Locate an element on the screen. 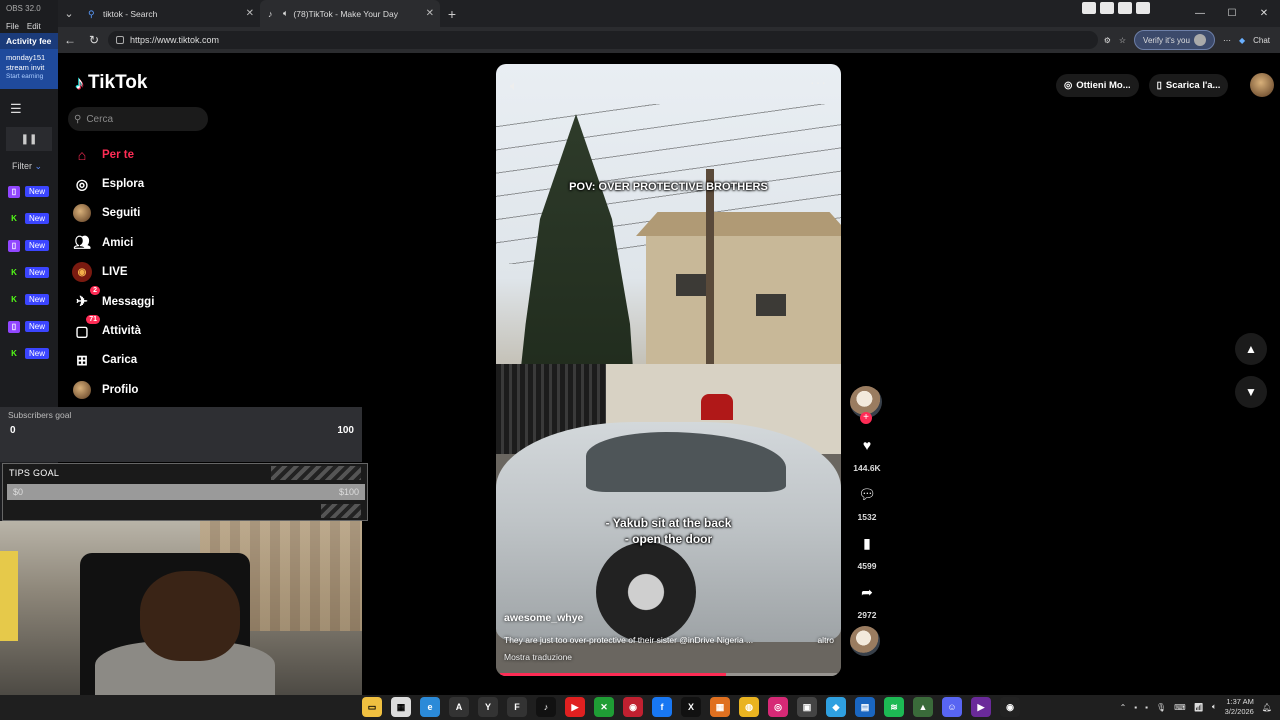 Image resolution: width=1280 pixels, height=720 pixels. like-action: ♥ 144.6K is located at coordinates (867, 451).